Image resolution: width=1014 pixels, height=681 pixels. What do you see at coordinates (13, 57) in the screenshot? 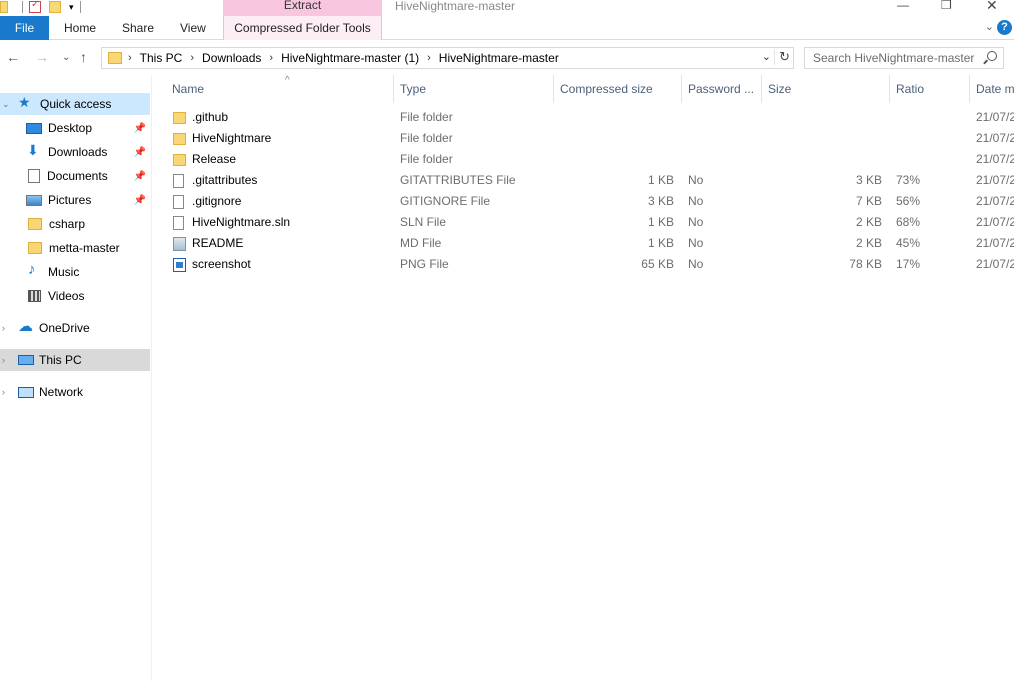
I see `back-arrow-icon: ←` at bounding box center [13, 57].